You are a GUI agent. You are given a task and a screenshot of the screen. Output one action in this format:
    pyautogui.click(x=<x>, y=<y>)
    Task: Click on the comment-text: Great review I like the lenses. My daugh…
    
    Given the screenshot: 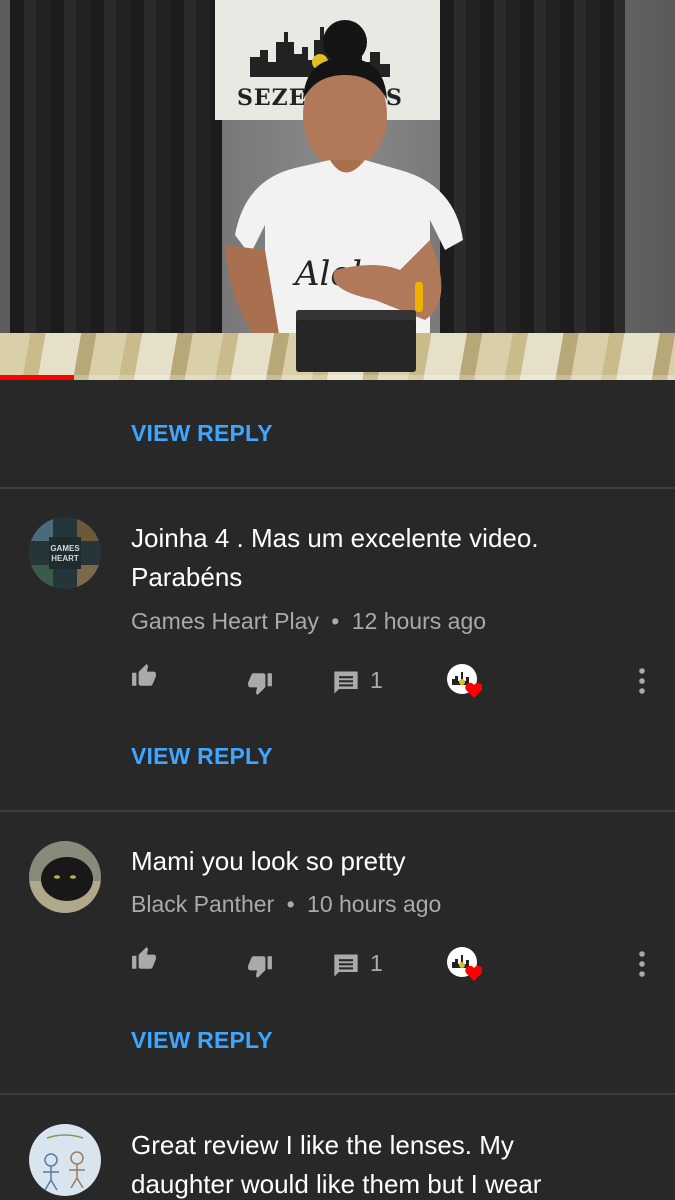 What is the action you would take?
    pyautogui.click(x=391, y=1163)
    